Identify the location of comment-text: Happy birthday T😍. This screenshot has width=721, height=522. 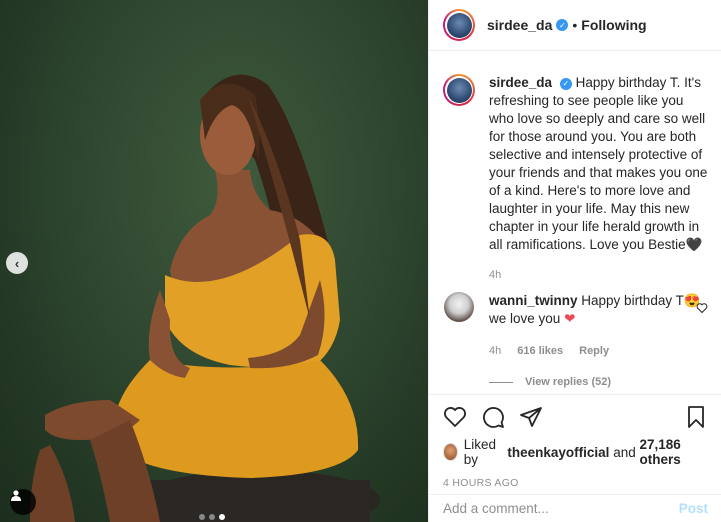
(641, 300).